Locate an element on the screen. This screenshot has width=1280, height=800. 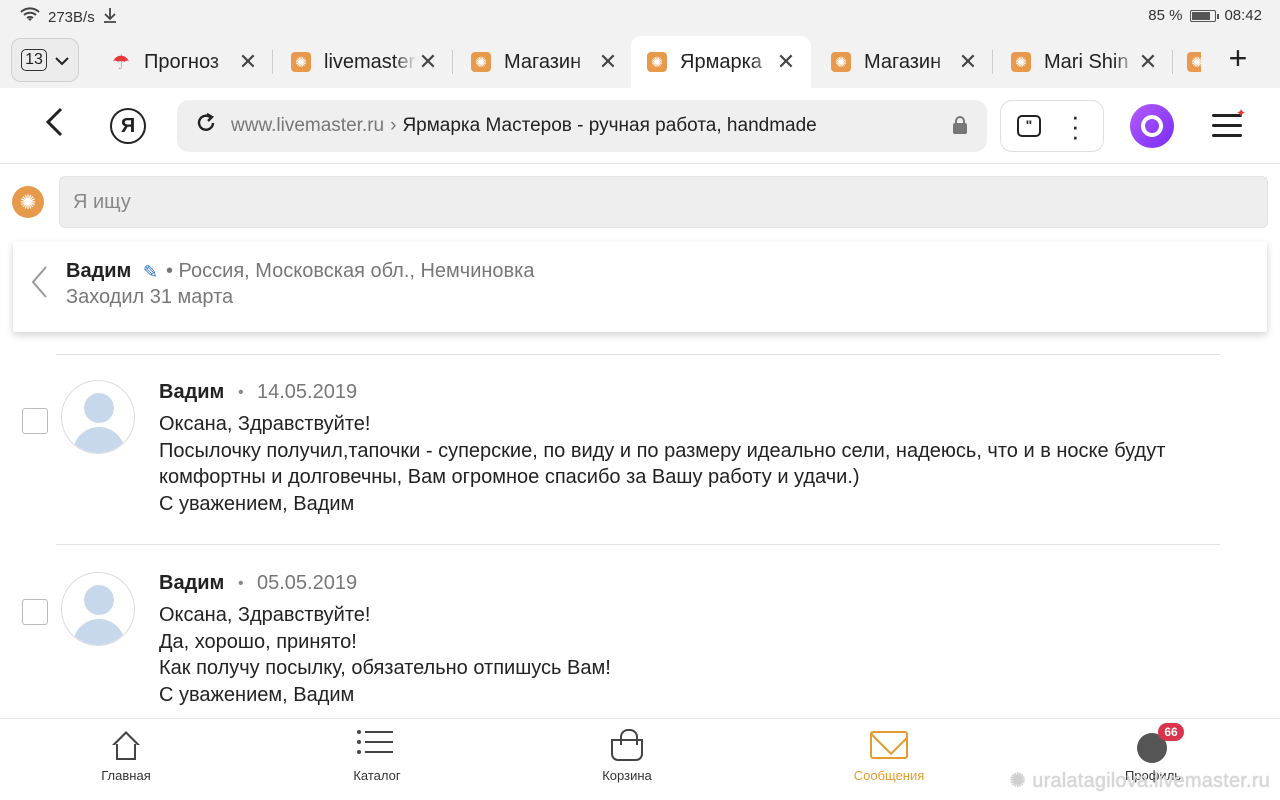
tab-title: Ярмарка is located at coordinates (721, 61).